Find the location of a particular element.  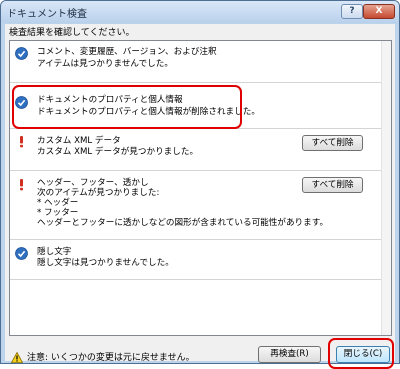

result-detail: 隠し文字は見つかりませんでした。 is located at coordinates (105, 263).